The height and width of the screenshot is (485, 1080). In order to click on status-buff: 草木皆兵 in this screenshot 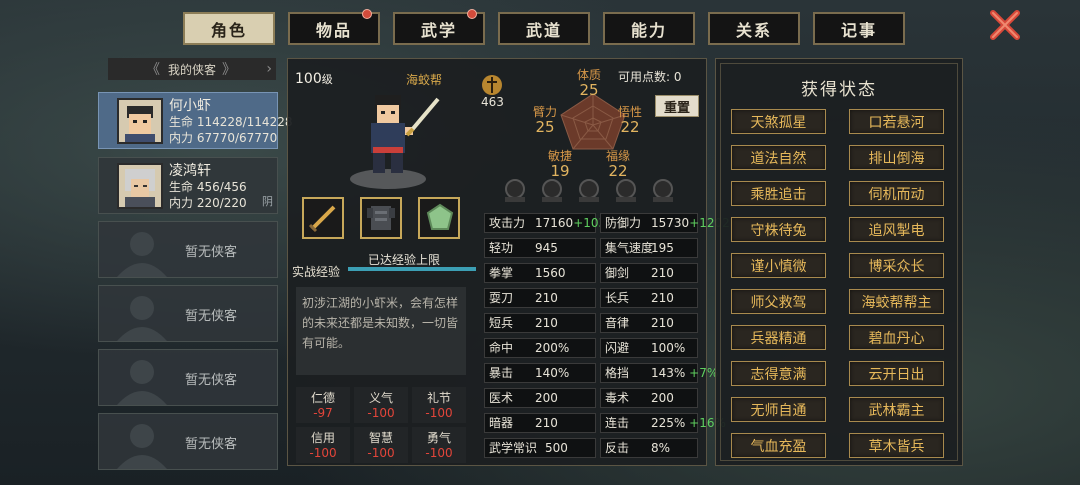, I will do `click(896, 445)`.